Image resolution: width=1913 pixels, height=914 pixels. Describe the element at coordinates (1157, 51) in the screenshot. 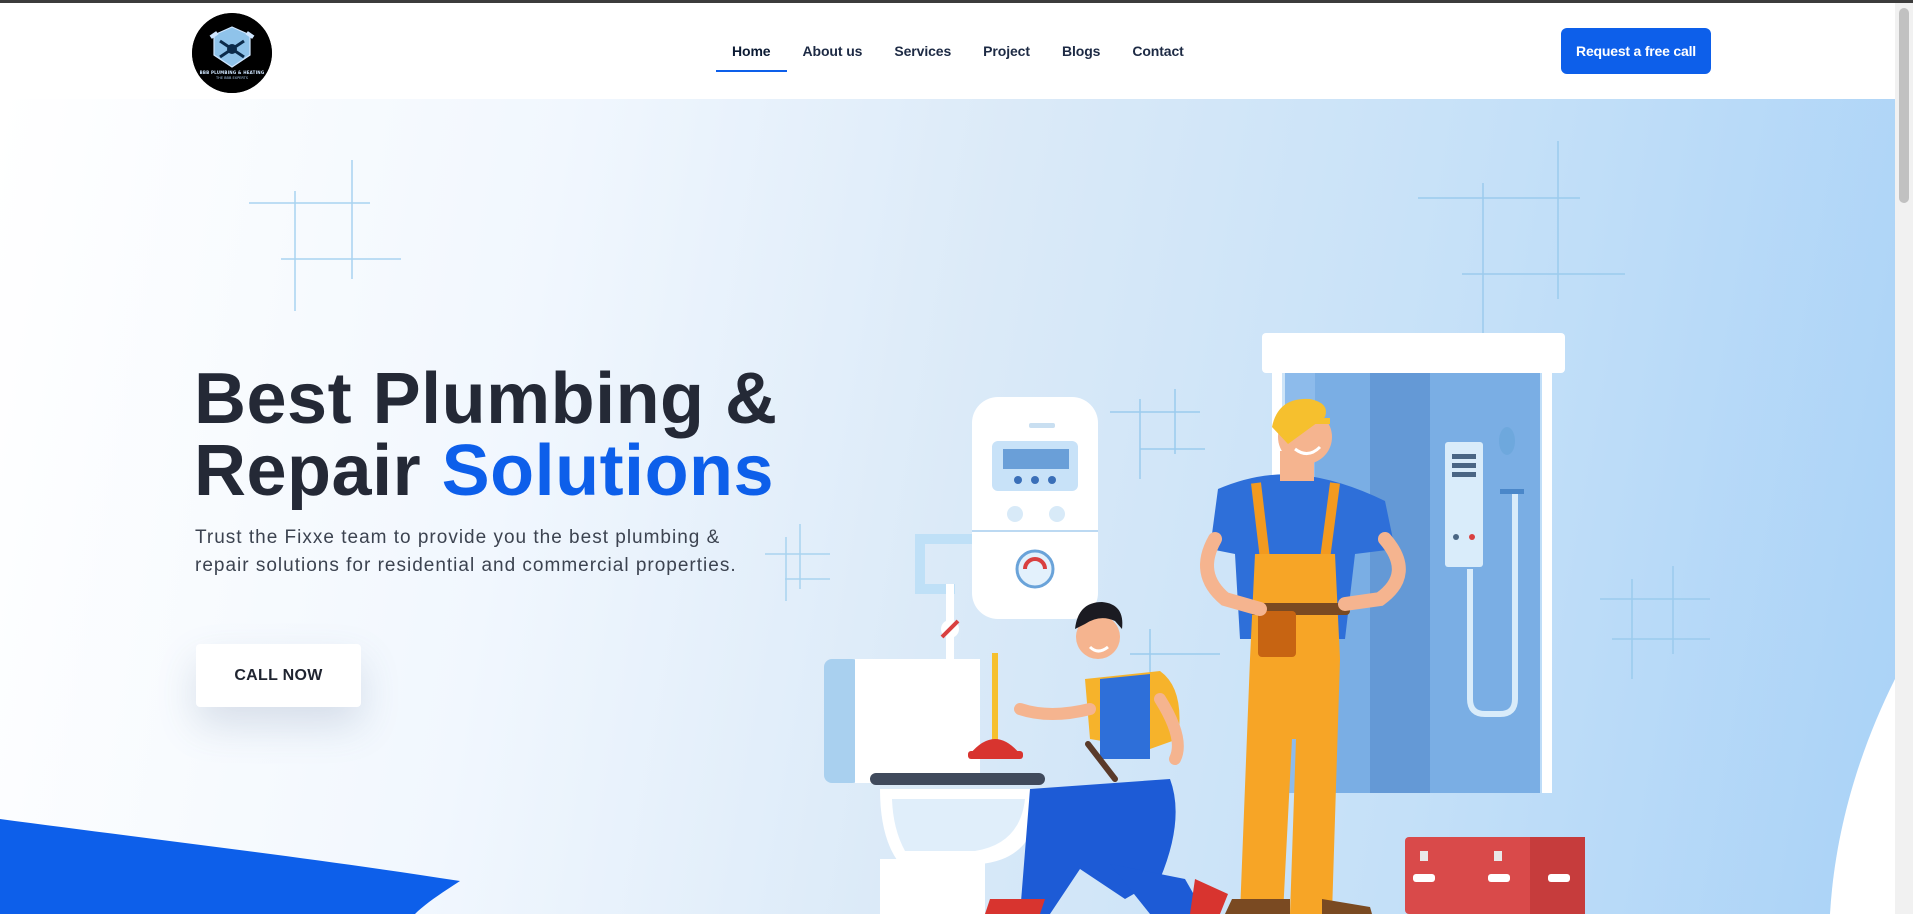

I see `nav-item-contact: Contact` at that location.